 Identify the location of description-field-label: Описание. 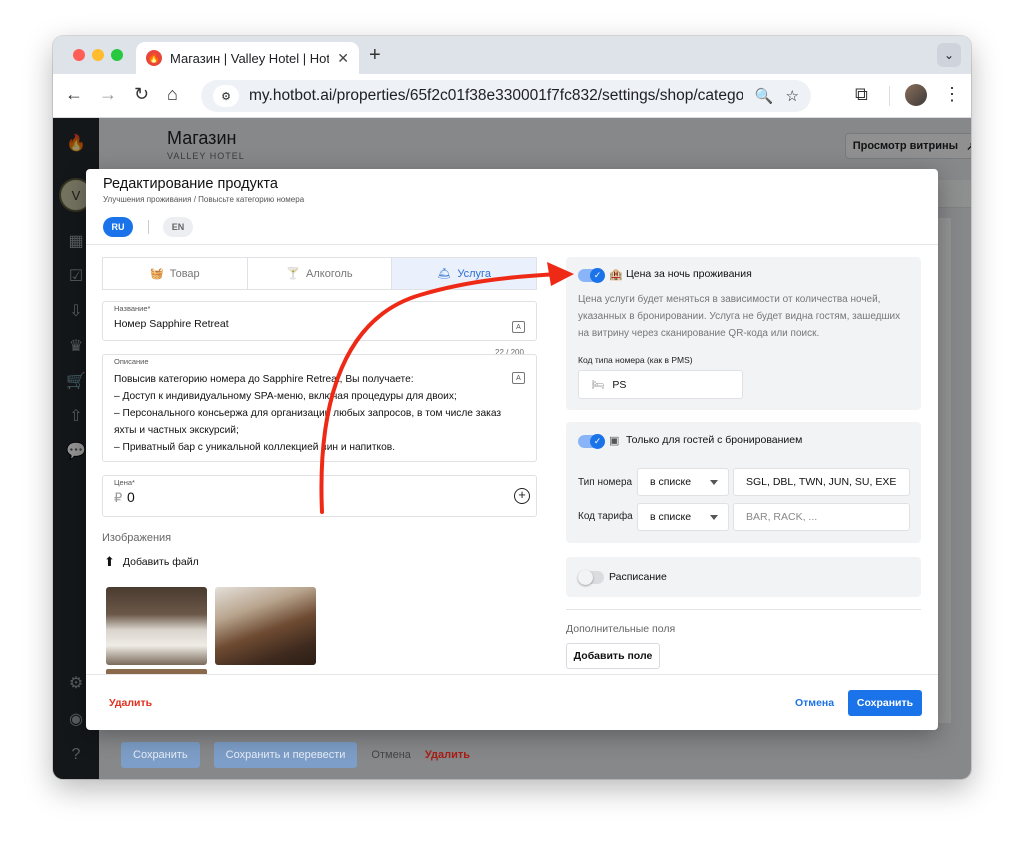
(131, 361).